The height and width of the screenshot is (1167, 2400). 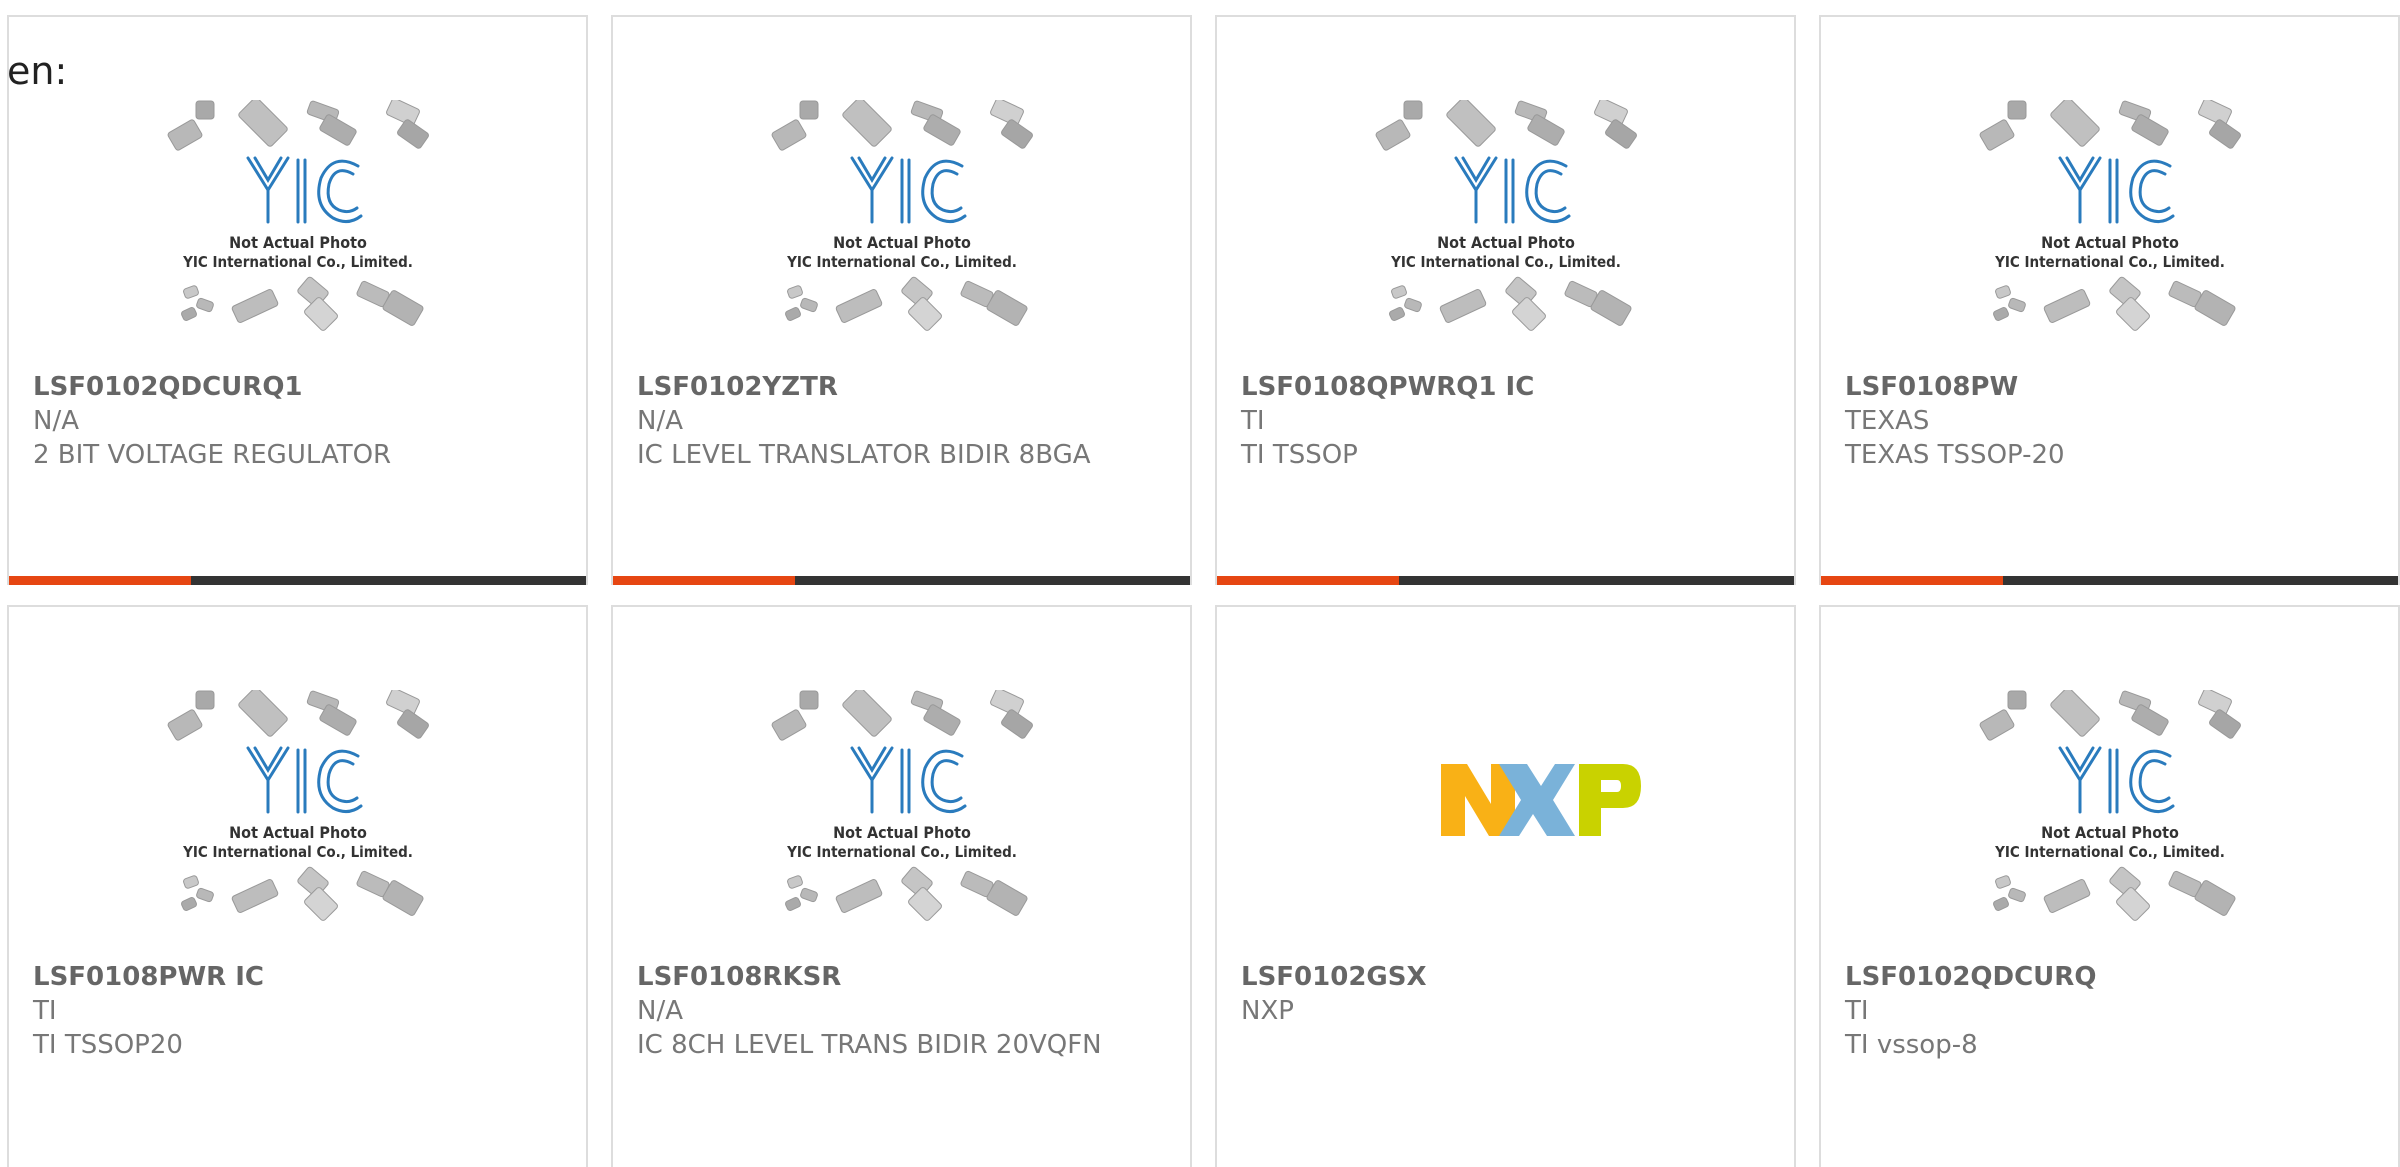 What do you see at coordinates (1540, 800) in the screenshot?
I see `nxp-logo-icon` at bounding box center [1540, 800].